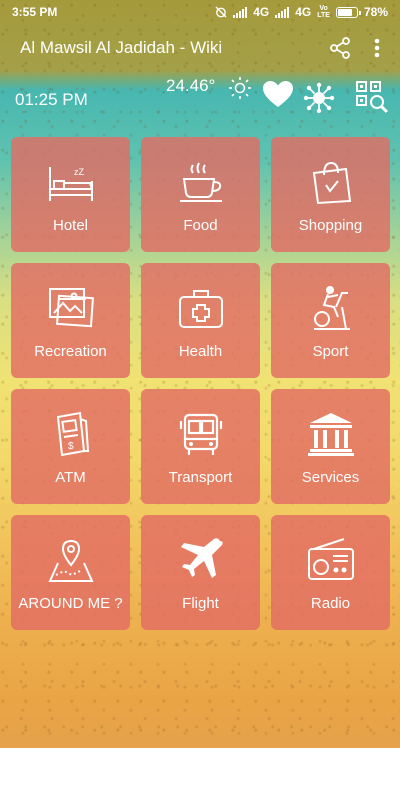 This screenshot has width=400, height=800. I want to click on tile-label: Radio, so click(330, 603).